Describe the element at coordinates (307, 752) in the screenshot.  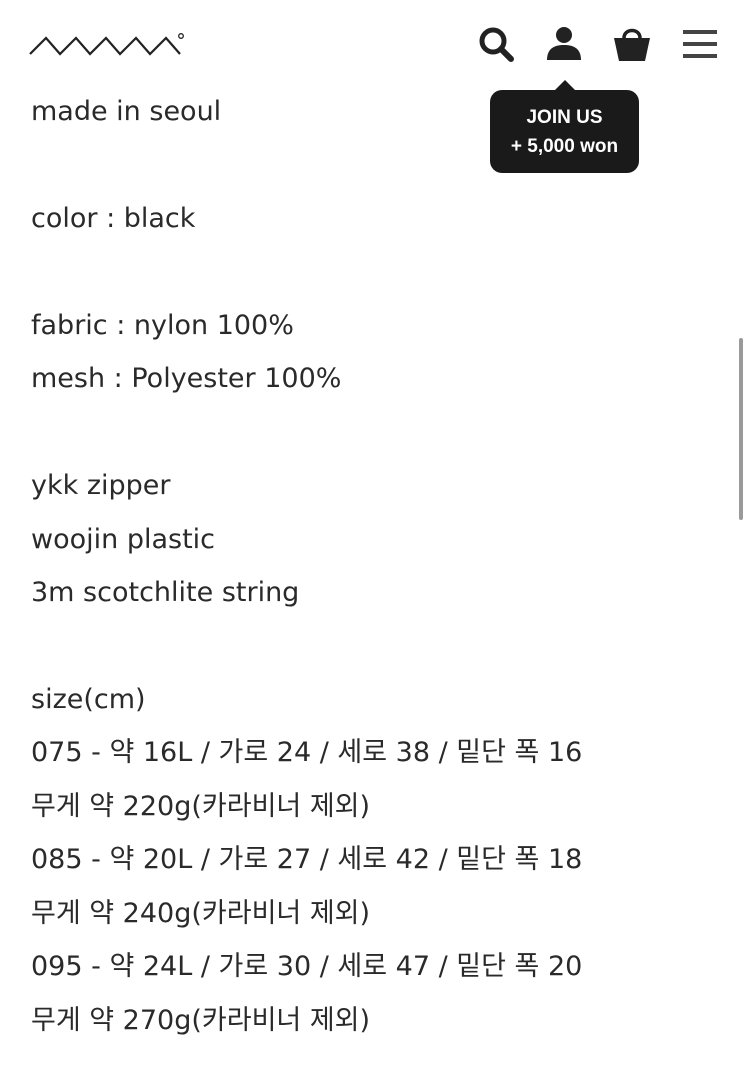
I see `size-075-dims: 075 - 약 16L / 가로 24 / 세로 38 / 밑단 폭 16` at that location.